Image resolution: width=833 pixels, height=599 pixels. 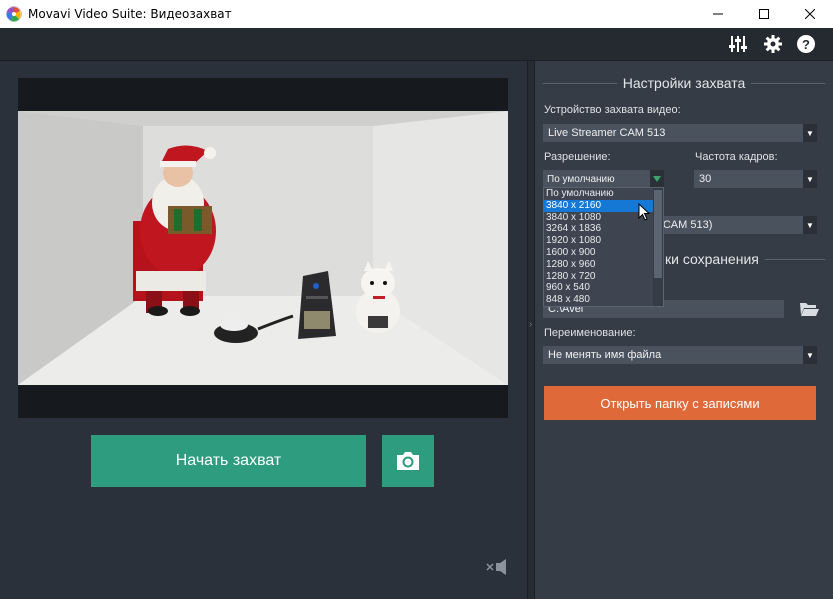 I want to click on resolution-select: По умолчанию, so click(x=603, y=179).